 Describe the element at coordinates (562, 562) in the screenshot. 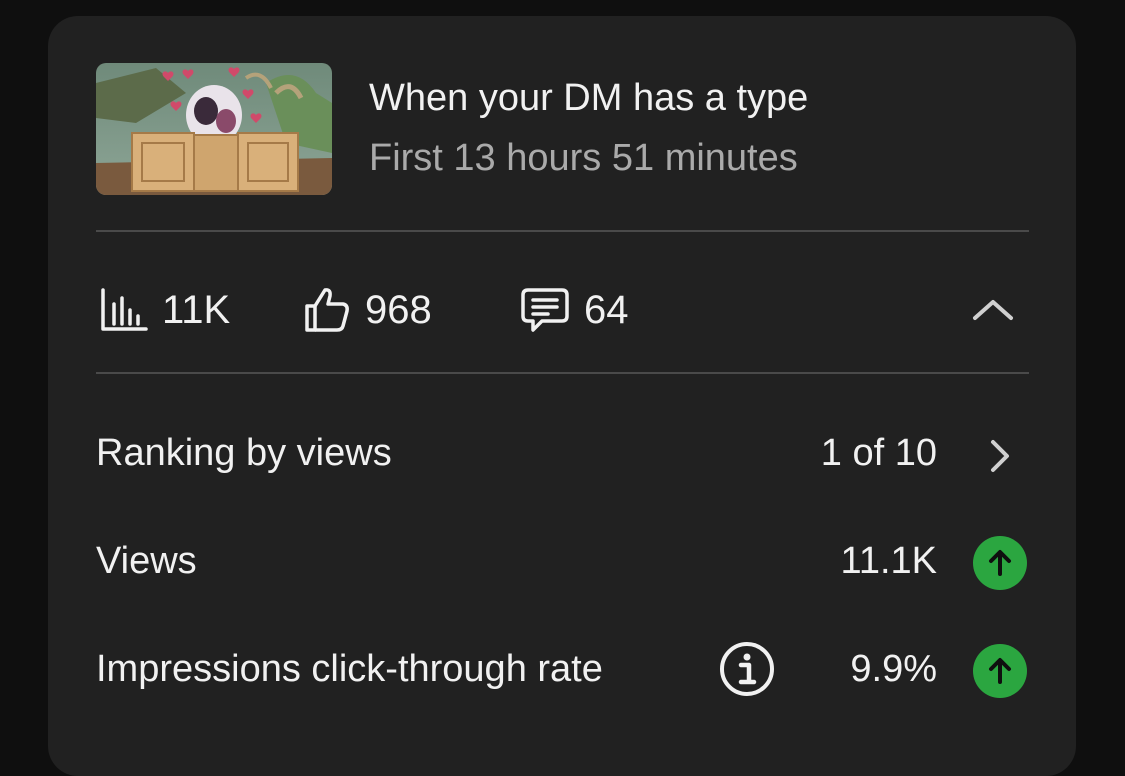

I see `views-metric-row: Views 11.1K` at that location.